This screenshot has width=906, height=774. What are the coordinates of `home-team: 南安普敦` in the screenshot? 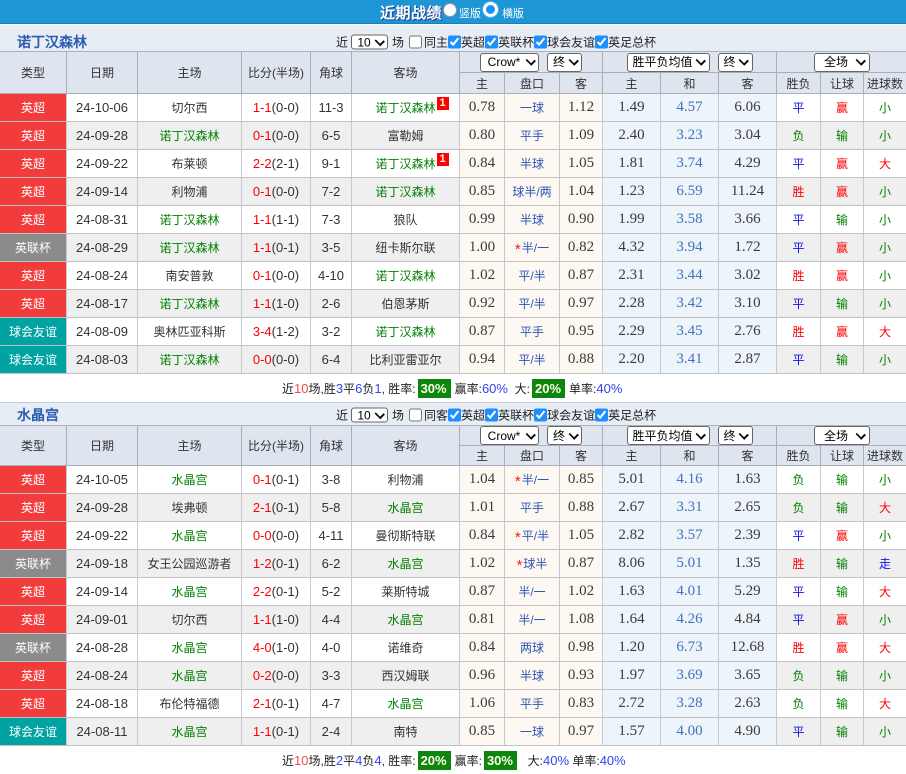 It's located at (190, 276).